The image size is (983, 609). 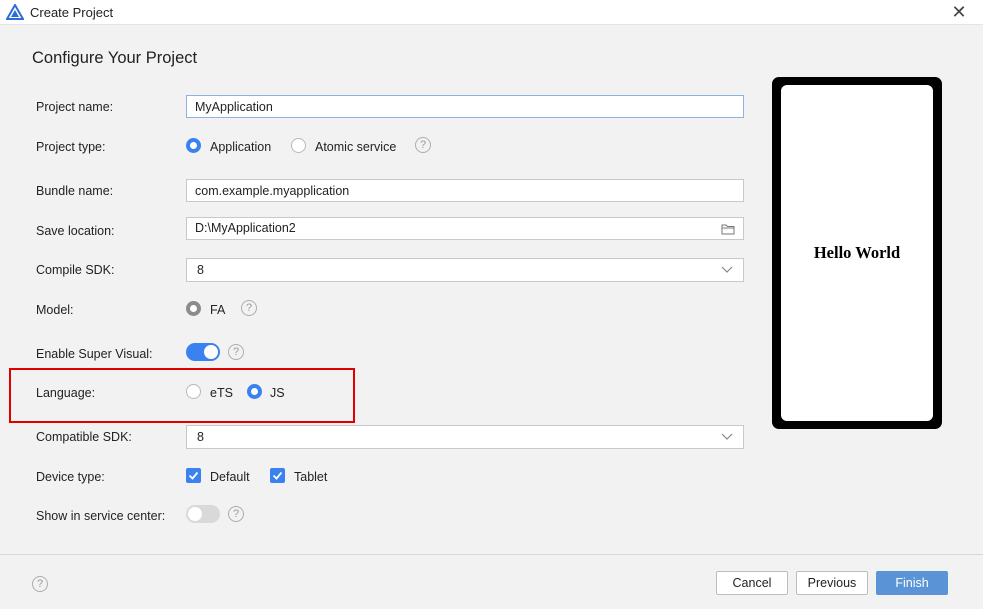 What do you see at coordinates (84, 437) in the screenshot?
I see `compatible-sdk-label: Compatible SDK:` at bounding box center [84, 437].